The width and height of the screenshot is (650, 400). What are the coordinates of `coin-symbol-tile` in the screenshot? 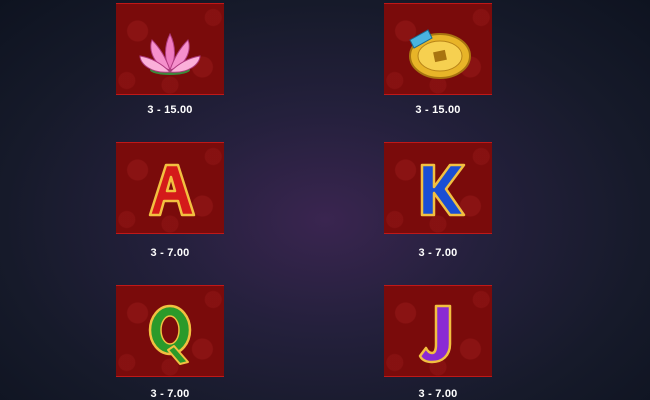 It's located at (438, 49).